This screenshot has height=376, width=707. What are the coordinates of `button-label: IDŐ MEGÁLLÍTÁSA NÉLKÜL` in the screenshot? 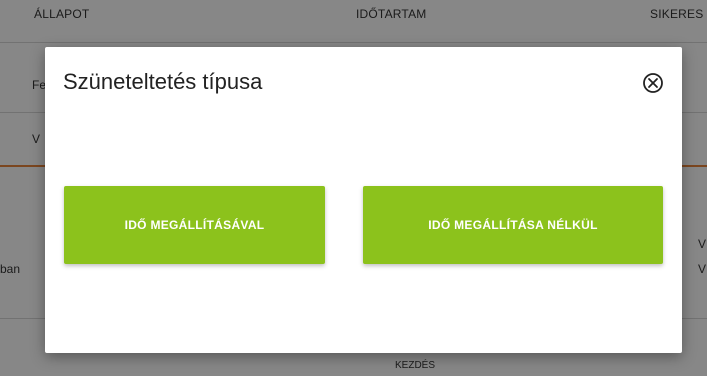 It's located at (513, 225).